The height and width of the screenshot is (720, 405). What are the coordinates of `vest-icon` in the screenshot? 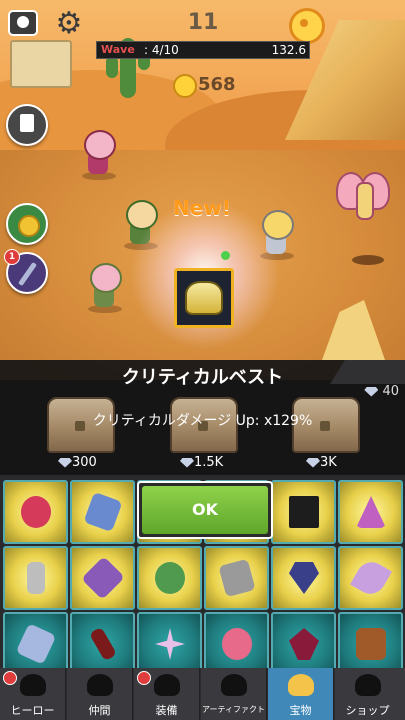 It's located at (204, 298).